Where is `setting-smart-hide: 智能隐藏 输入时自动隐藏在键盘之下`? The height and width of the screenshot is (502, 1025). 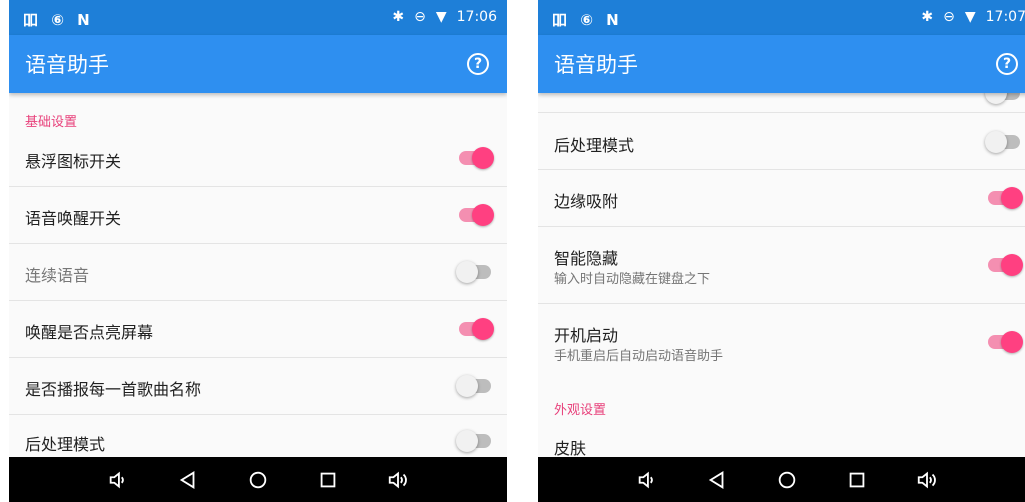 setting-smart-hide: 智能隐藏 输入时自动隐藏在键盘之下 is located at coordinates (781, 265).